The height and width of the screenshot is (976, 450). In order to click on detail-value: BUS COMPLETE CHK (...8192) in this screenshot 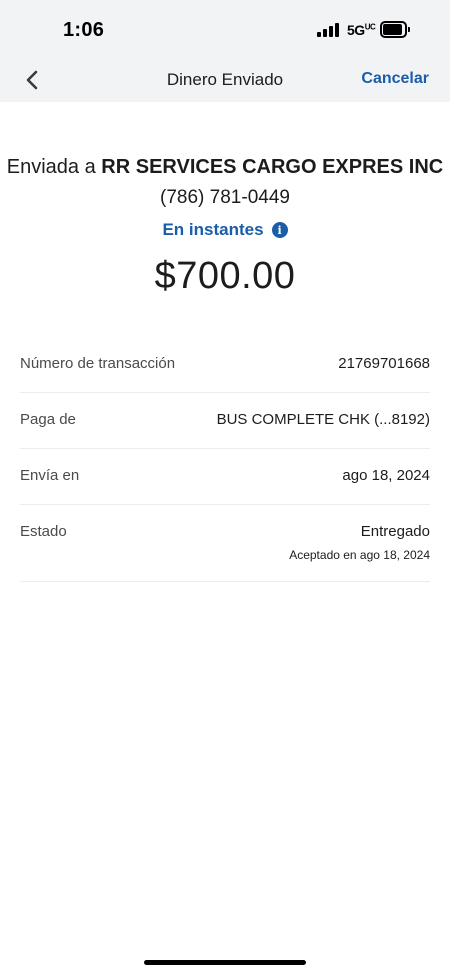, I will do `click(323, 419)`.